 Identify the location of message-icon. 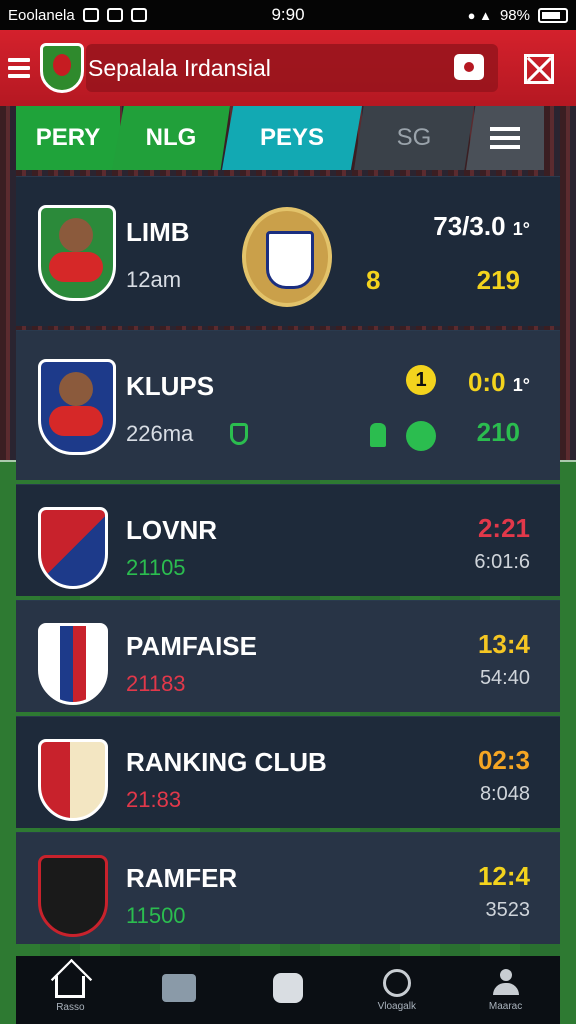
(114, 15).